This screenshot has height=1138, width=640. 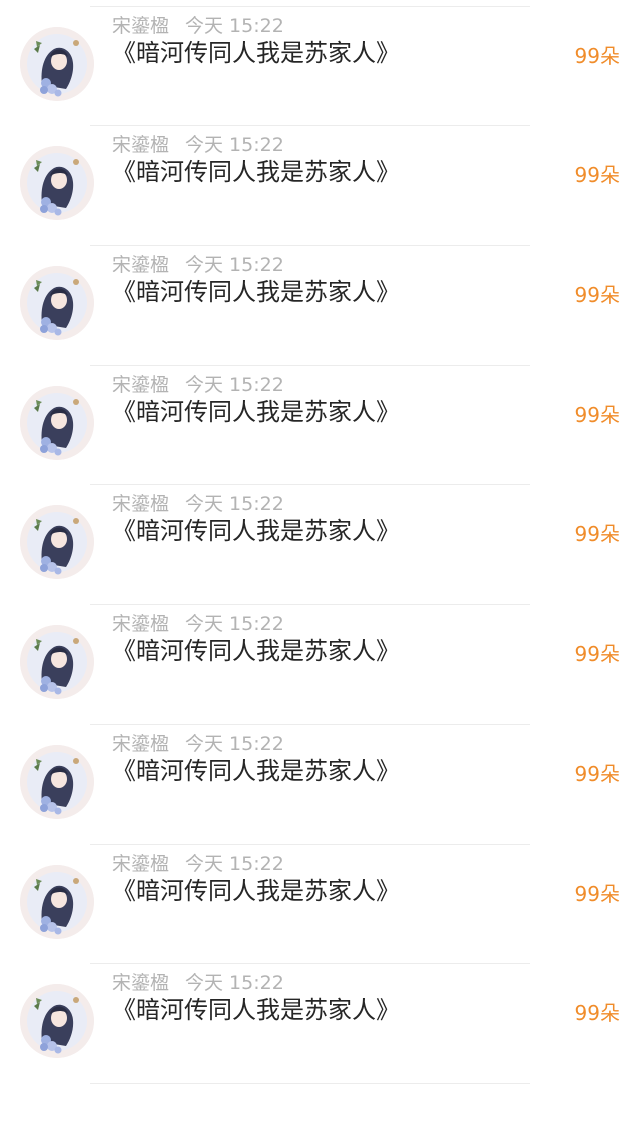 I want to click on row-divider, so click(x=310, y=1083).